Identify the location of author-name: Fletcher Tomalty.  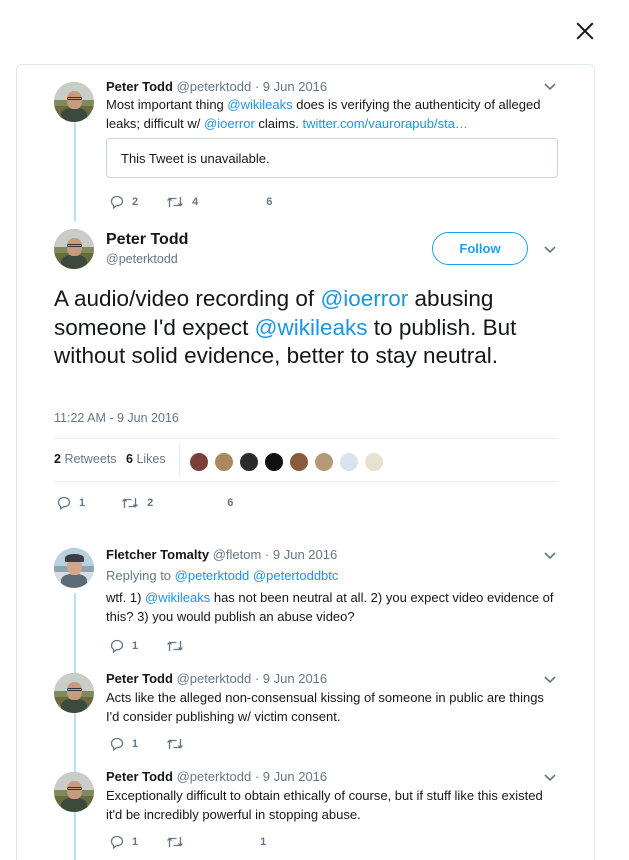
(157, 554).